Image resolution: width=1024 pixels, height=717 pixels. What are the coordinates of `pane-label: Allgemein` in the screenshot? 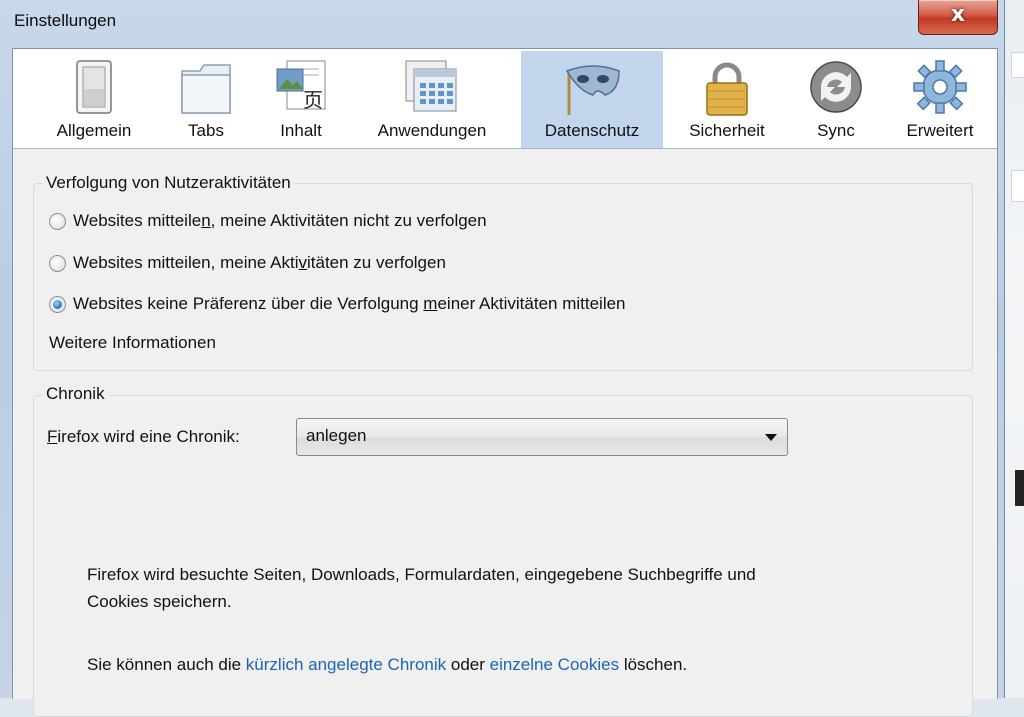 It's located at (94, 130).